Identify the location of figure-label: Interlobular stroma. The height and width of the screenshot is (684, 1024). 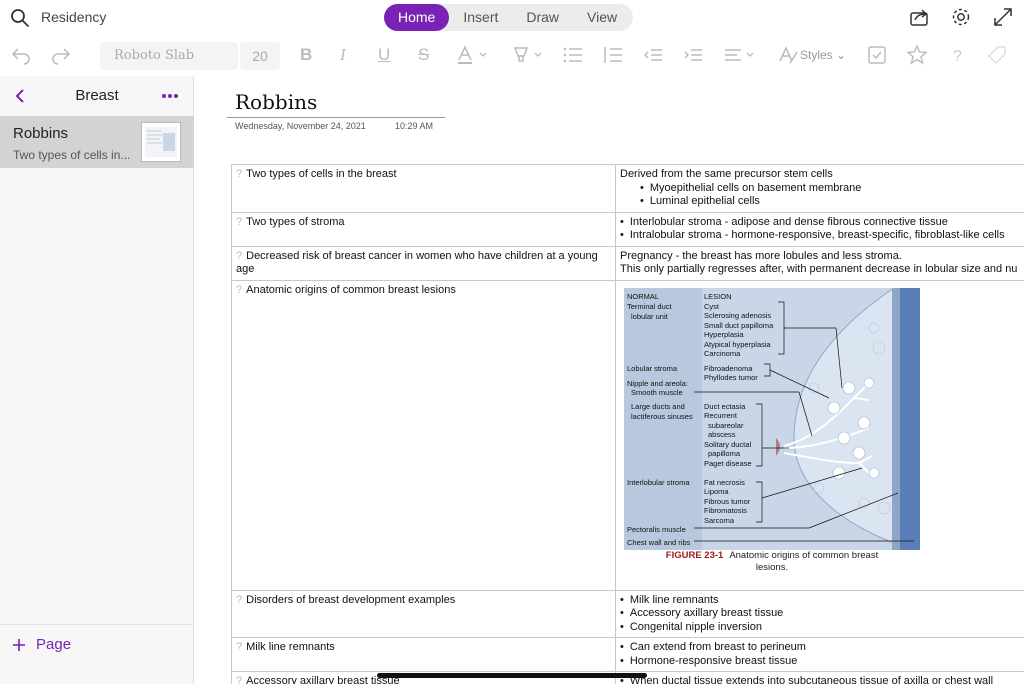
(658, 482).